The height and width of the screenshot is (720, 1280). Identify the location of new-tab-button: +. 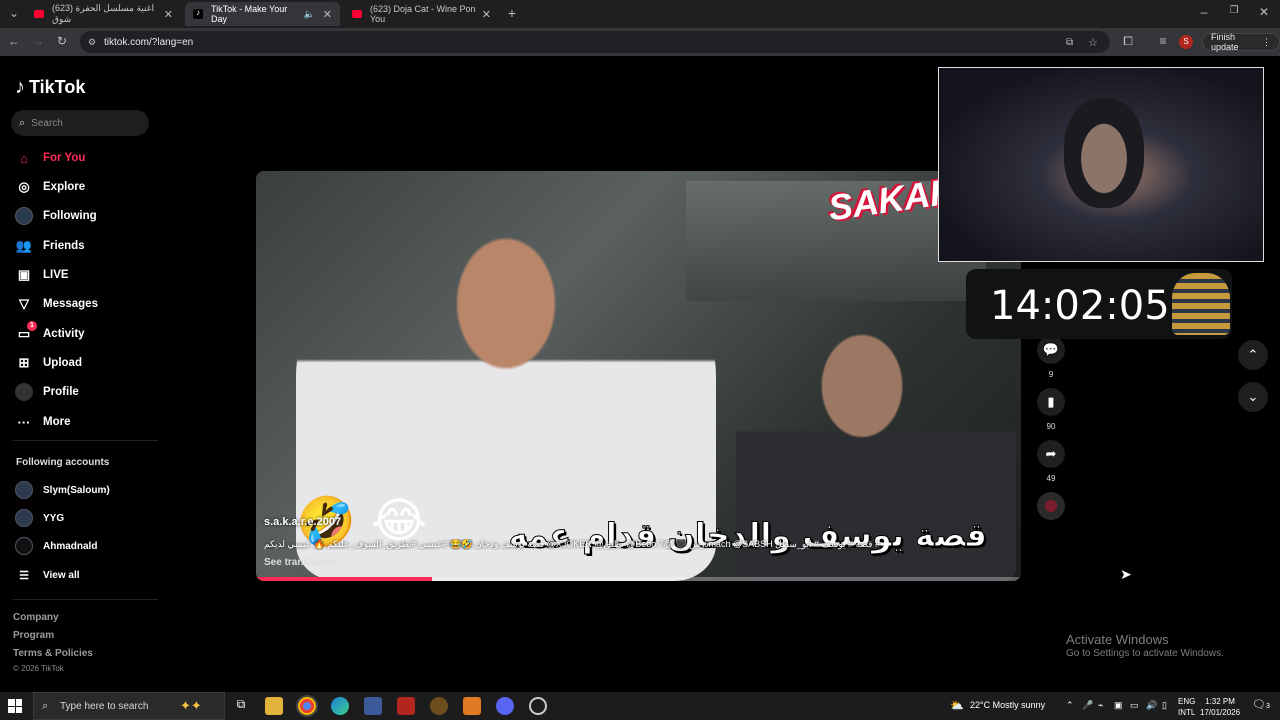
(512, 13).